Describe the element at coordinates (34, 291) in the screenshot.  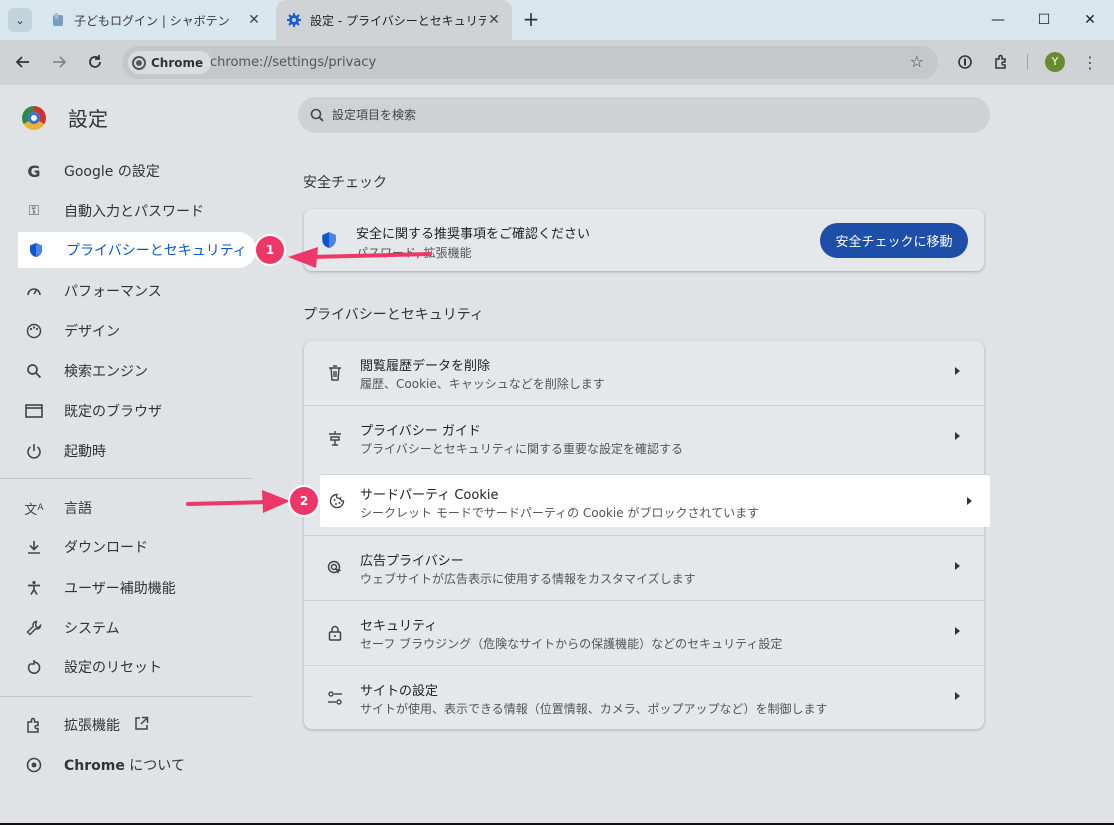
I see `speedometer-icon` at that location.